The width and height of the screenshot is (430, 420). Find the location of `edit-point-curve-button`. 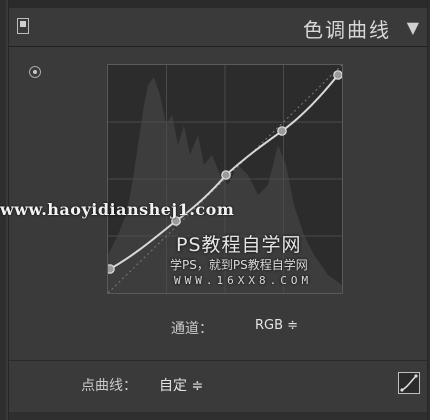

edit-point-curve-button is located at coordinates (409, 383).